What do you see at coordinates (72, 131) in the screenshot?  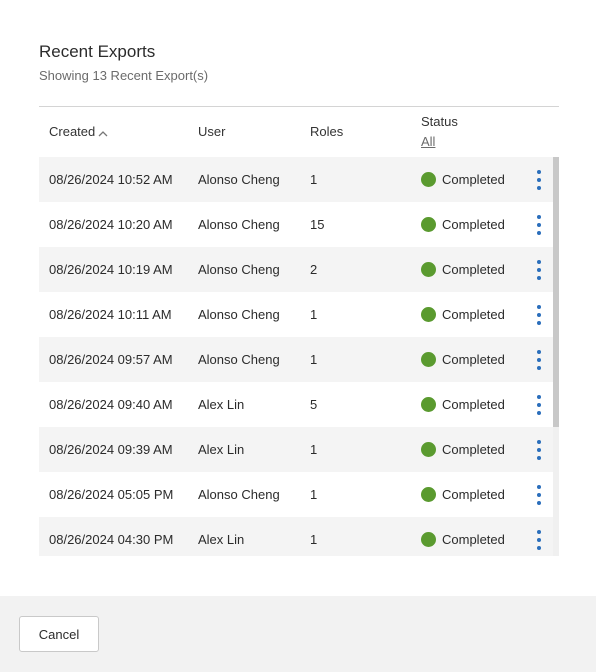 I see `column-header-created-label: Created` at bounding box center [72, 131].